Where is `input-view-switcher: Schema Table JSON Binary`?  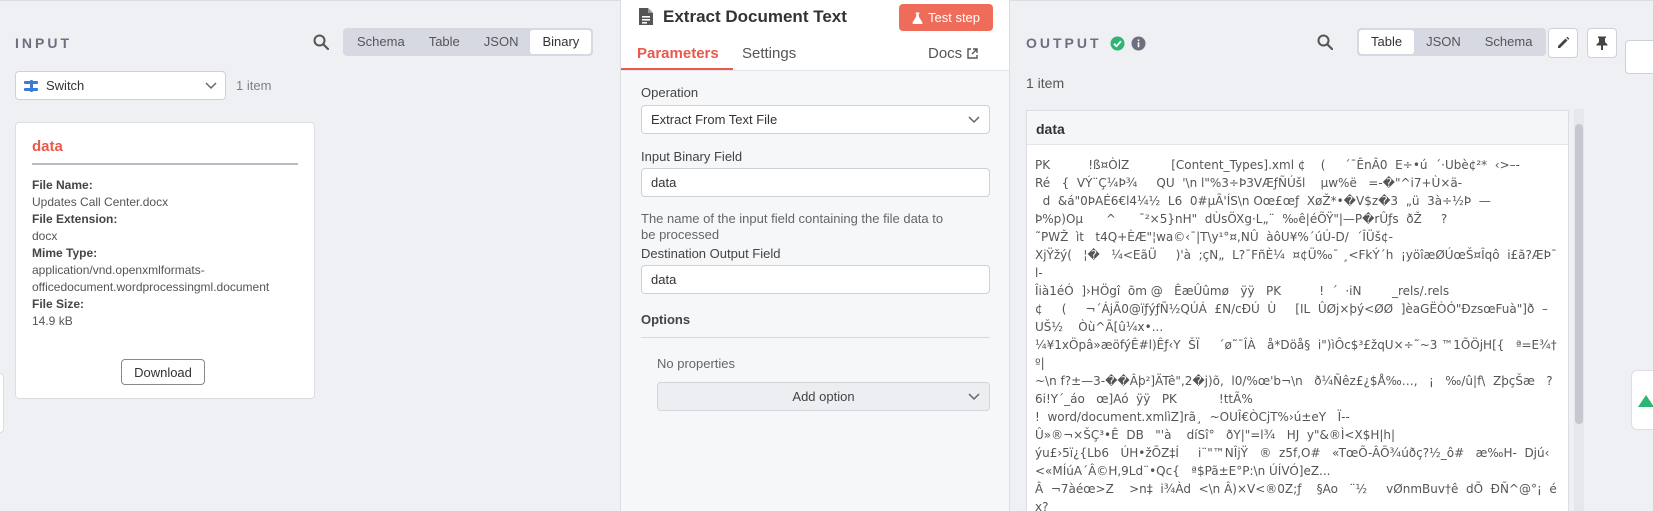 input-view-switcher: Schema Table JSON Binary is located at coordinates (468, 42).